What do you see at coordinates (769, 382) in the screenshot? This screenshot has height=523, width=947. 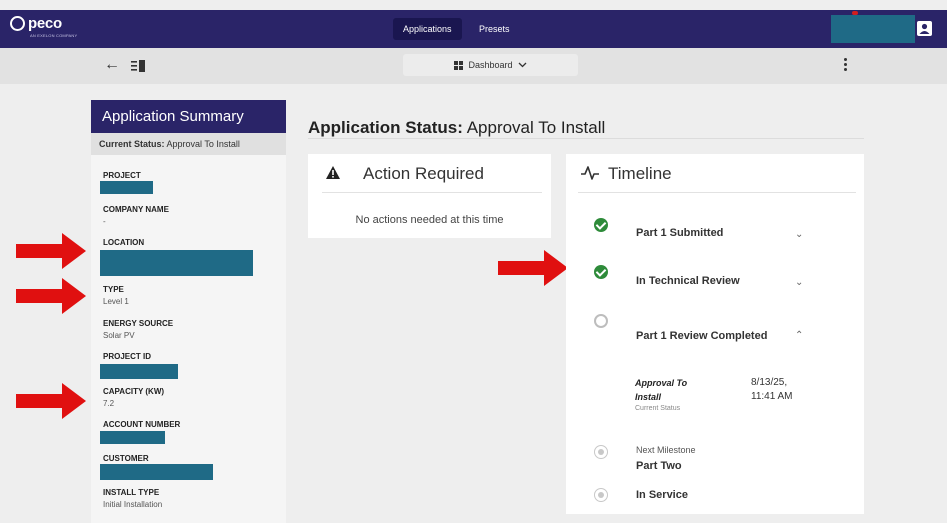 I see `sub-status-date: 8/13/25,` at bounding box center [769, 382].